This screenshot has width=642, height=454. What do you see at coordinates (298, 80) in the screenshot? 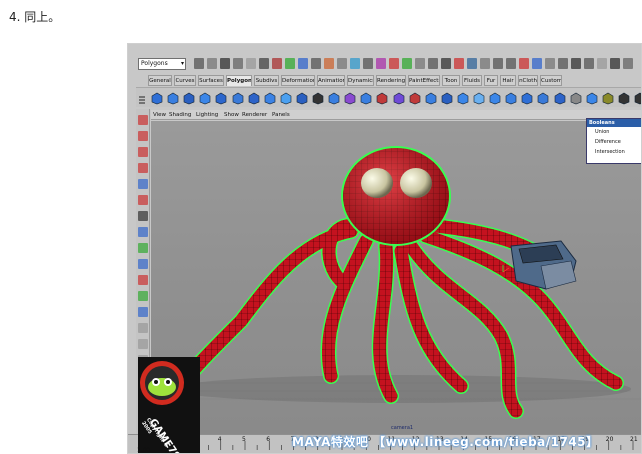
I see `shelf-tab-deformation: Deformation` at bounding box center [298, 80].